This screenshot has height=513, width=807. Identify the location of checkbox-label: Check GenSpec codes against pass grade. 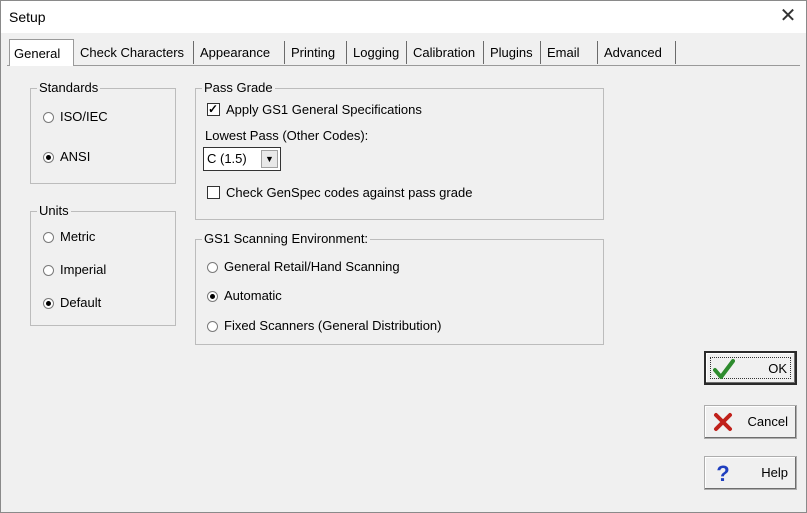
(349, 192).